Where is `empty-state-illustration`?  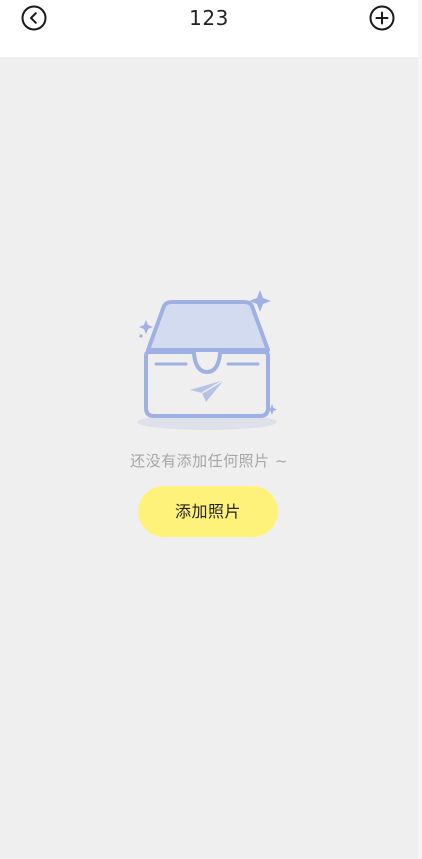 empty-state-illustration is located at coordinates (207, 361).